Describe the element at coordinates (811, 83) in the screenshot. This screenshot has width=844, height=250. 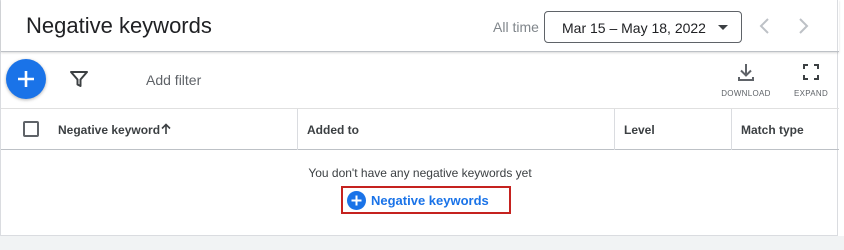
I see `expand-button: EXPAND` at that location.